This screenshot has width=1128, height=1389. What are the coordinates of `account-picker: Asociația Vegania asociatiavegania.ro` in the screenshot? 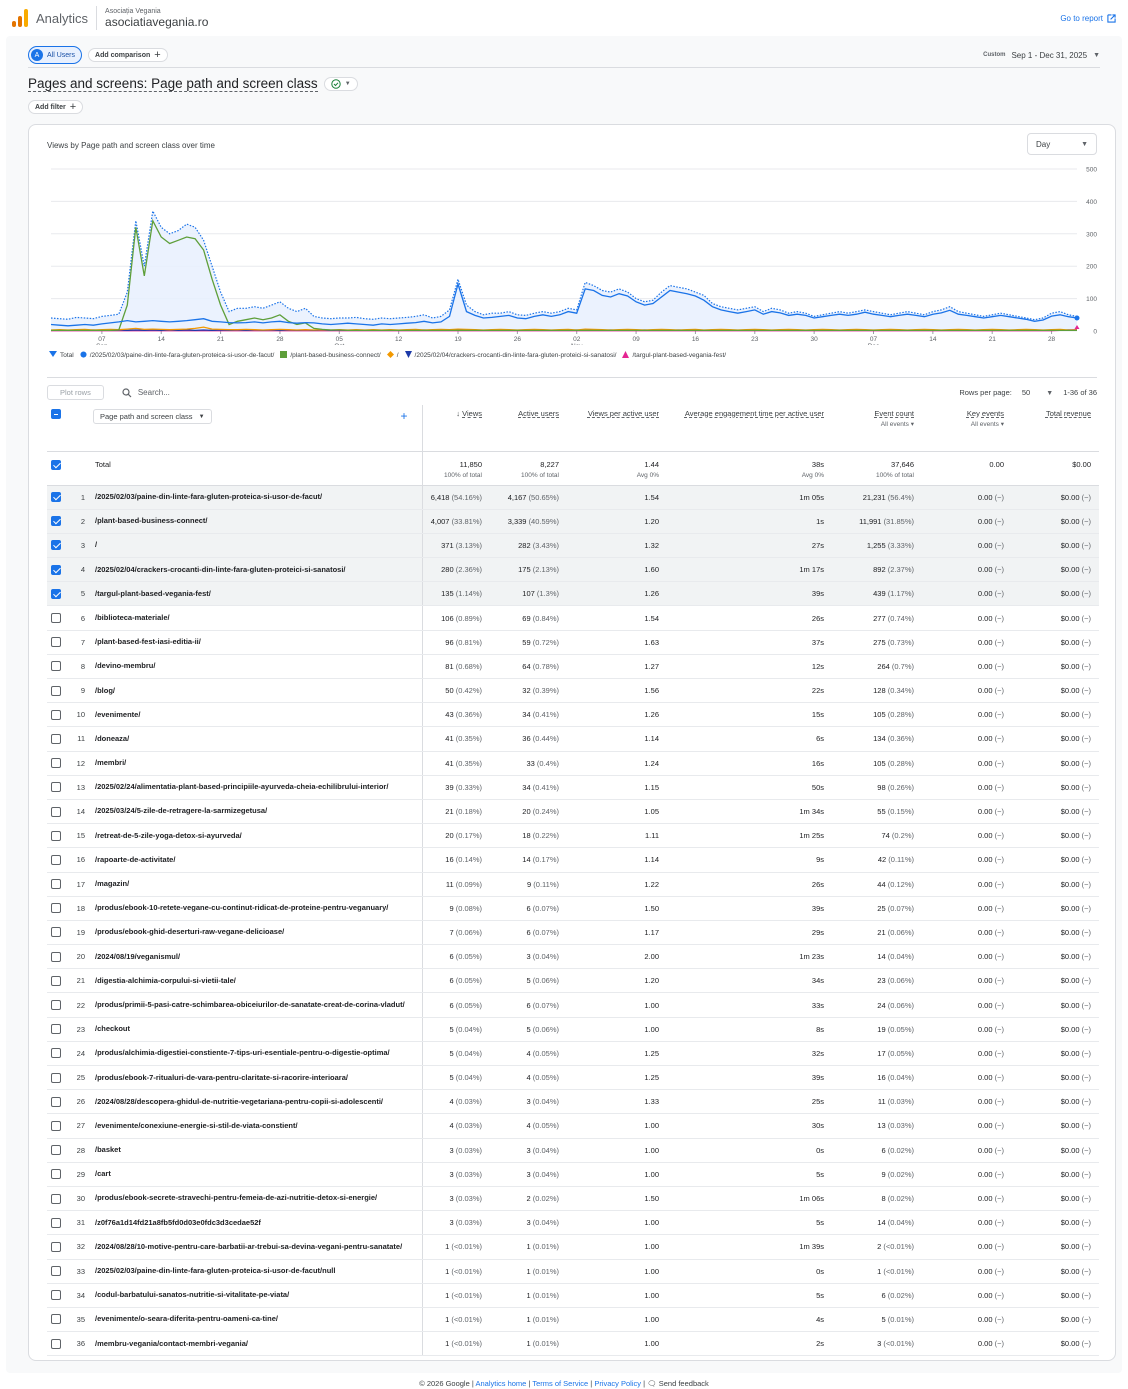 It's located at (156, 18).